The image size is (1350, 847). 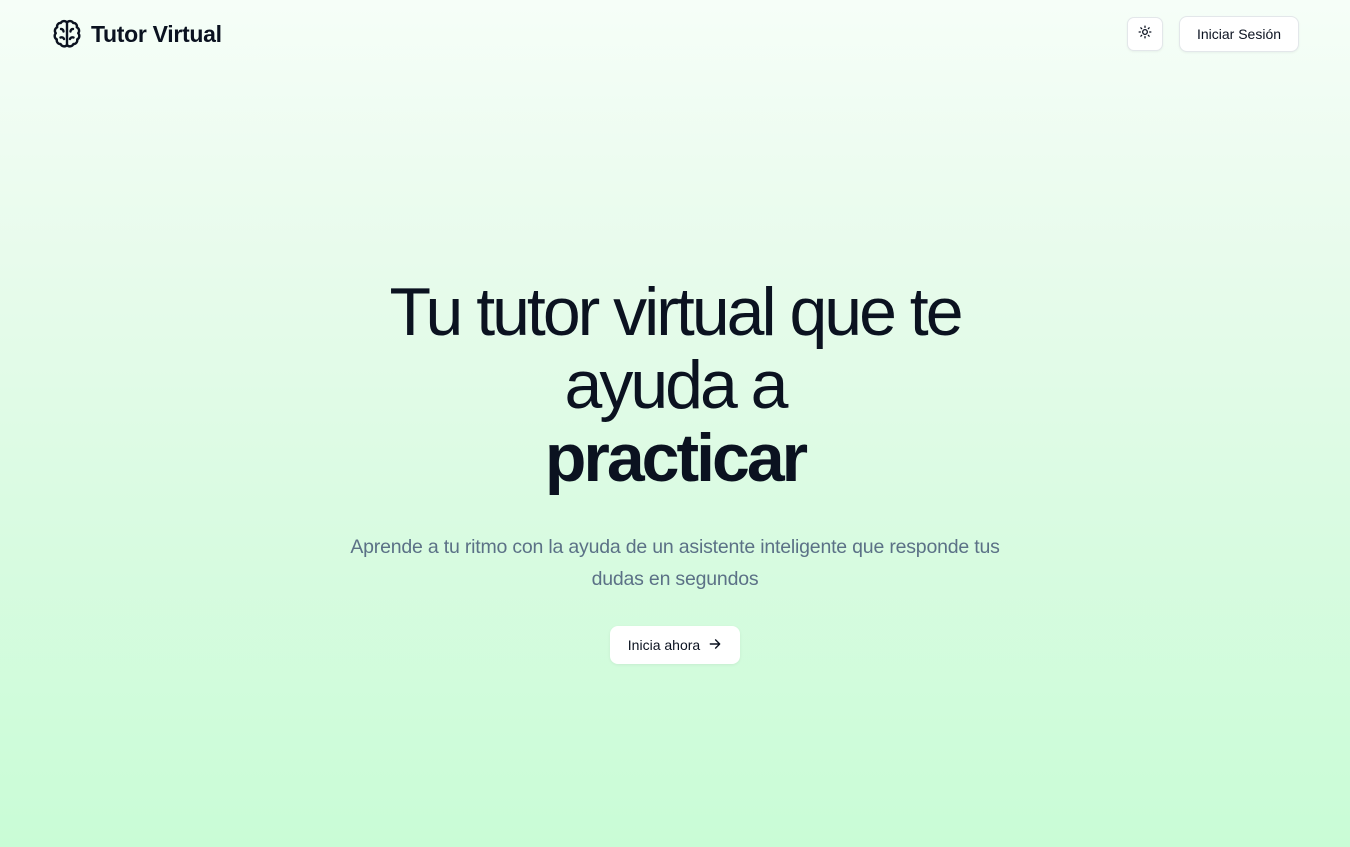 What do you see at coordinates (156, 33) in the screenshot?
I see `brand-name: Tutor Virtual` at bounding box center [156, 33].